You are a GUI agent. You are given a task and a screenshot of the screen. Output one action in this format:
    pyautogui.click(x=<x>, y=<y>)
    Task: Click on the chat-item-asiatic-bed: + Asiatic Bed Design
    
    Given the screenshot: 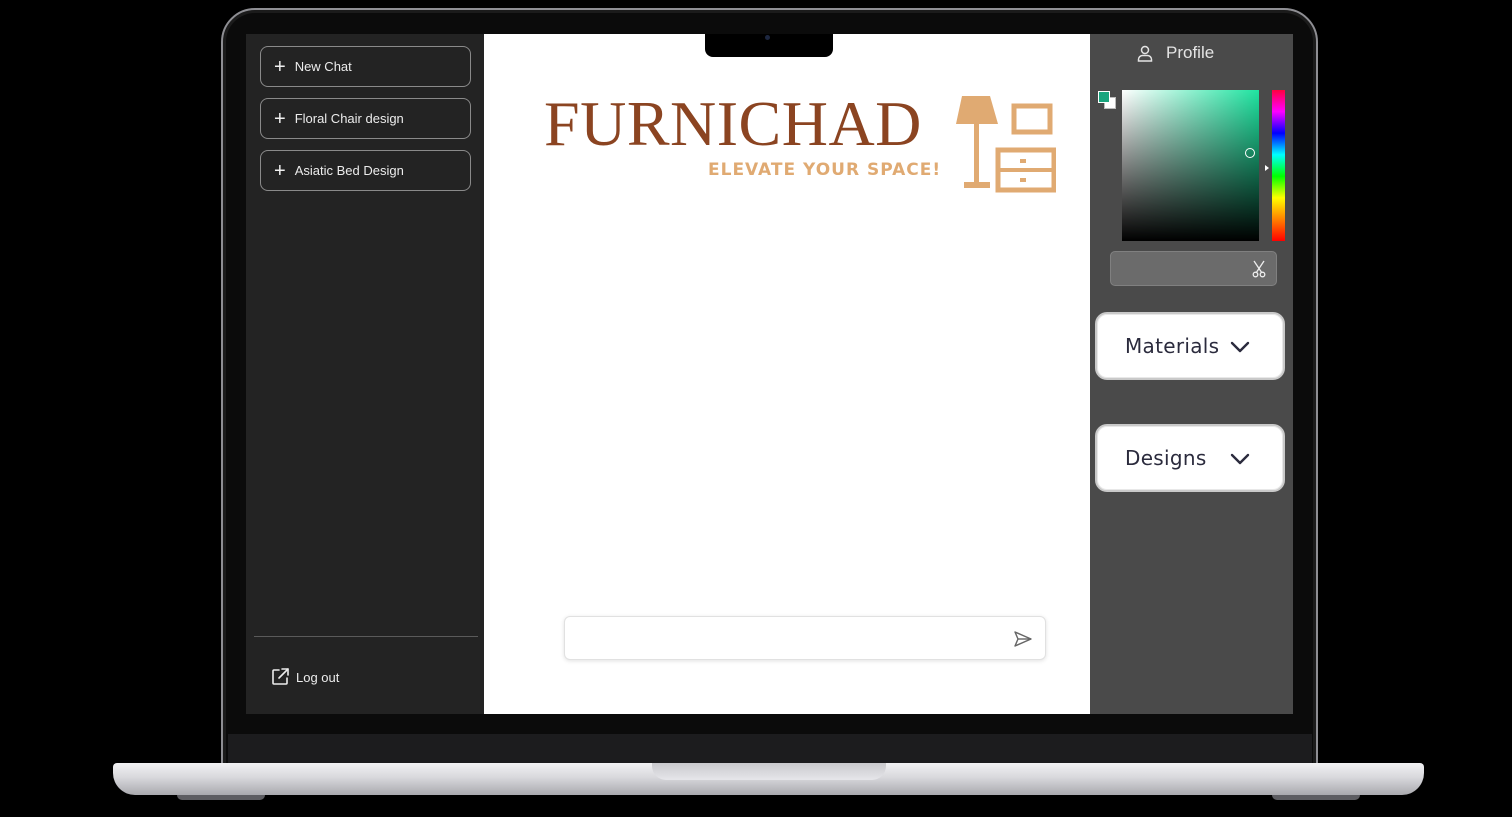 What is the action you would take?
    pyautogui.click(x=365, y=170)
    